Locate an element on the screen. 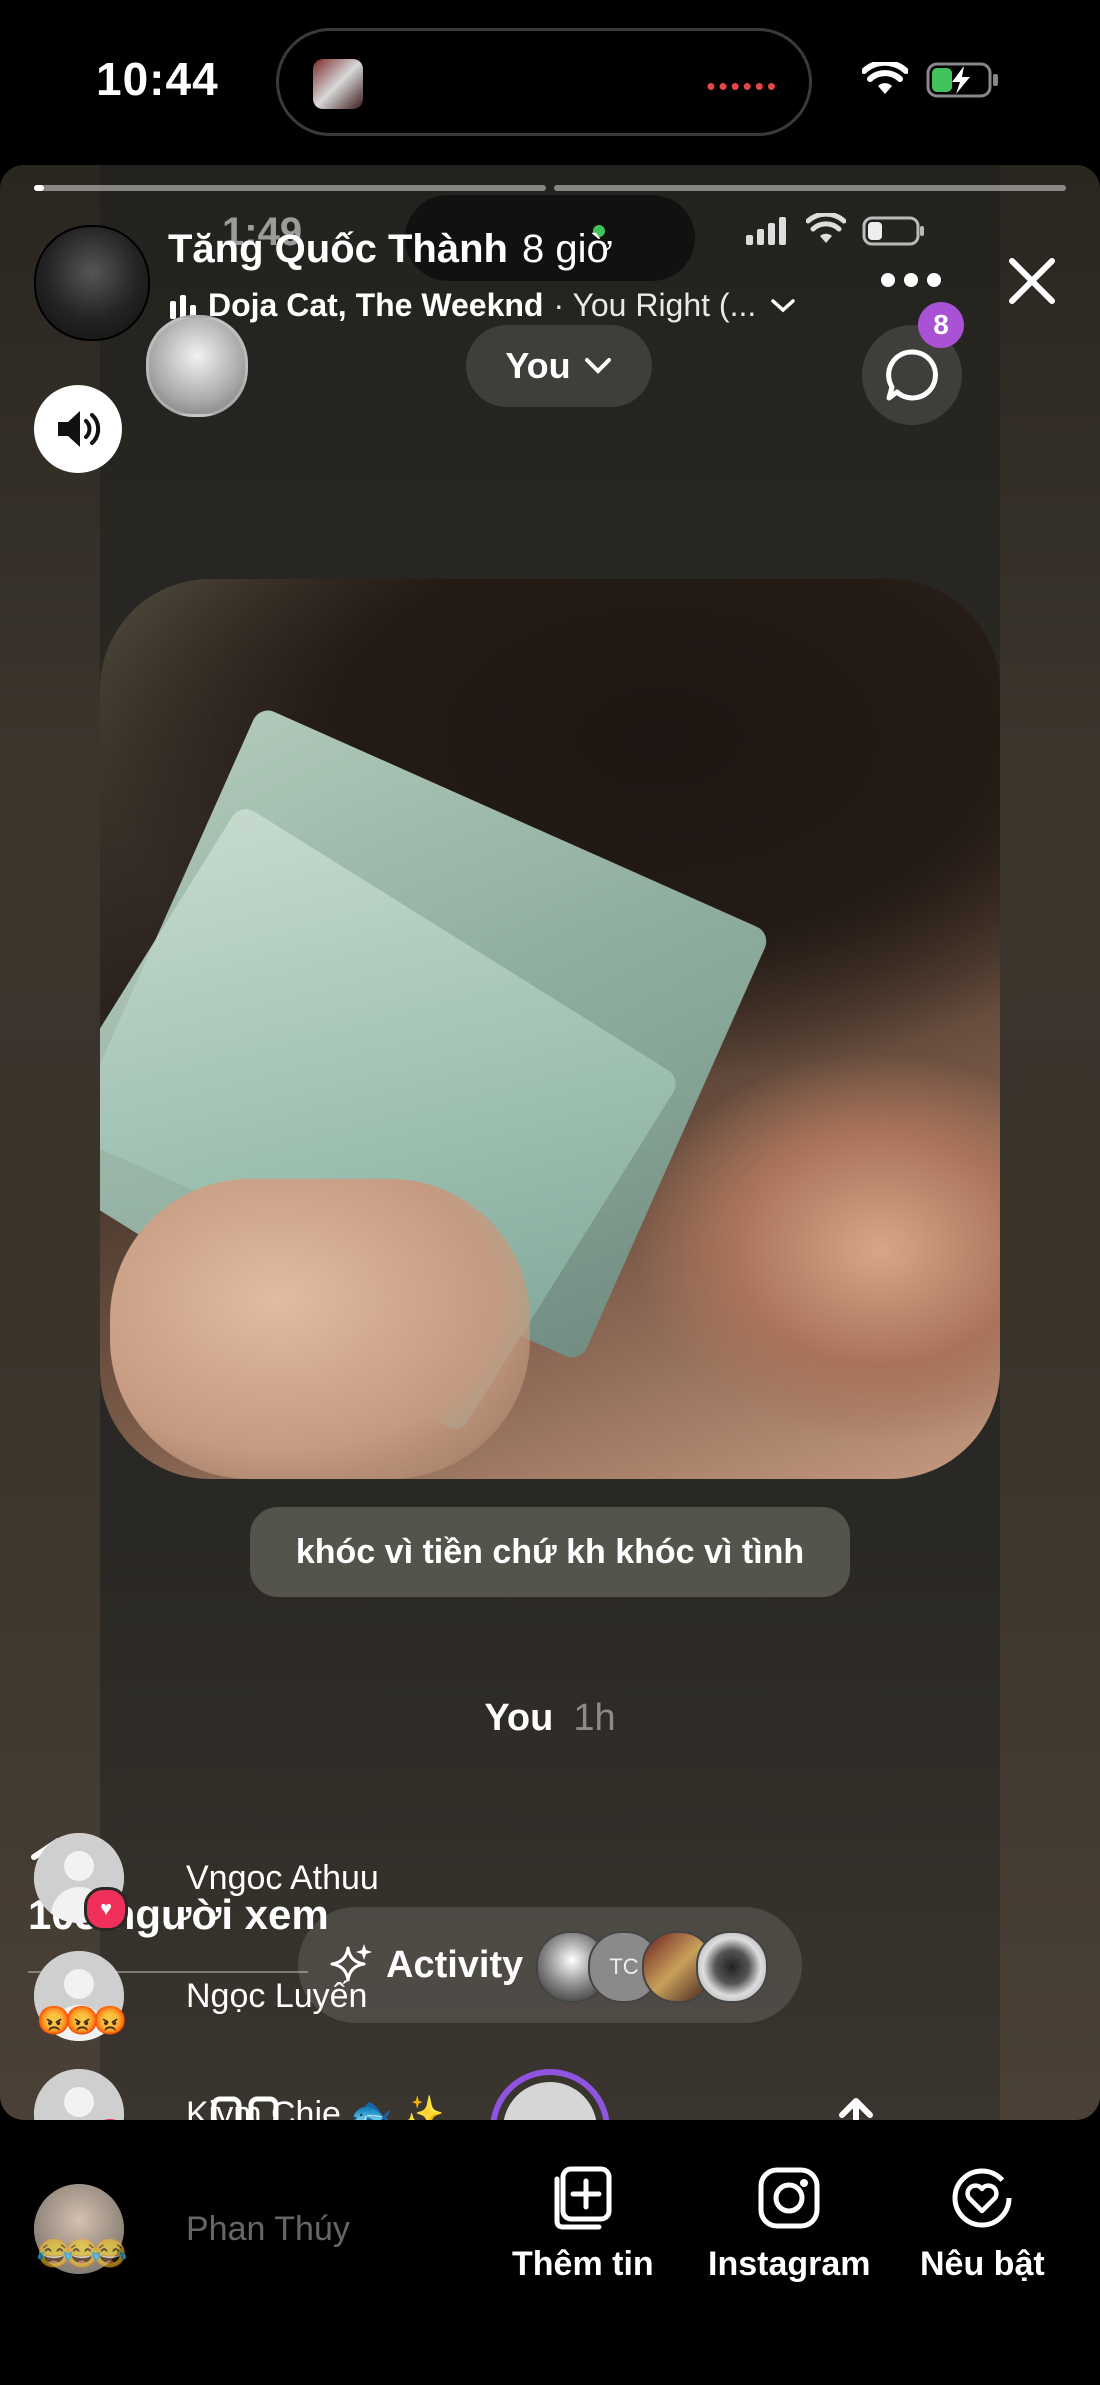 Image resolution: width=1100 pixels, height=2385 pixels. wifi-icon is located at coordinates (885, 78).